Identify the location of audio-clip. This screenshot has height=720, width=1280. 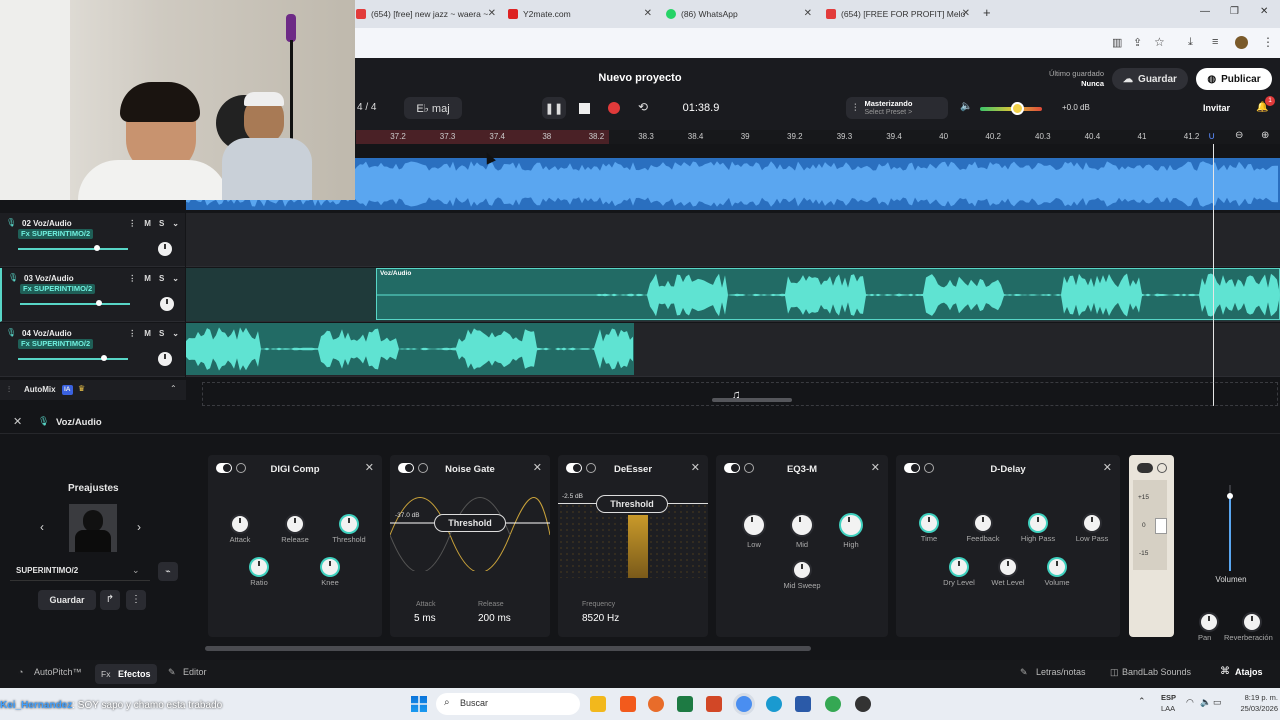
(410, 349).